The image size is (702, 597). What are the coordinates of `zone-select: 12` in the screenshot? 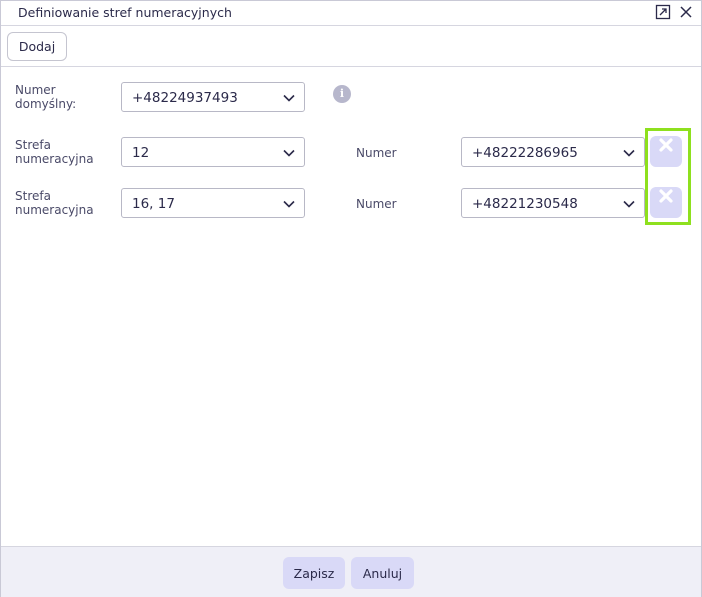 It's located at (213, 152).